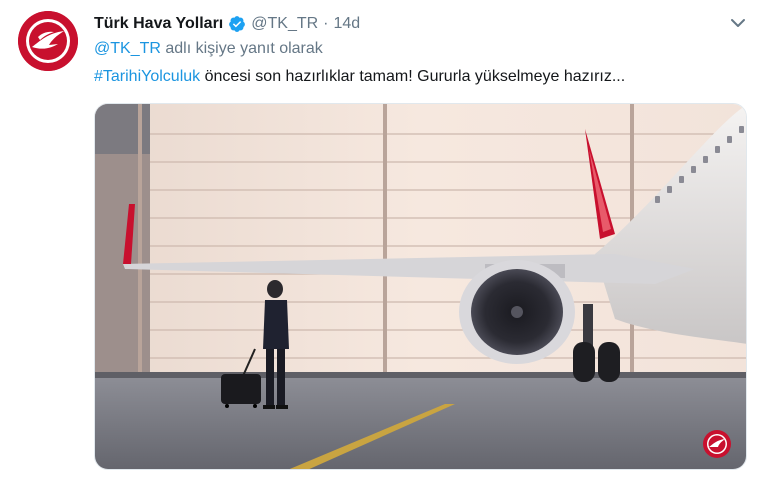 Image resolution: width=770 pixels, height=478 pixels. Describe the element at coordinates (347, 24) in the screenshot. I see `timestamp: 14d` at that location.